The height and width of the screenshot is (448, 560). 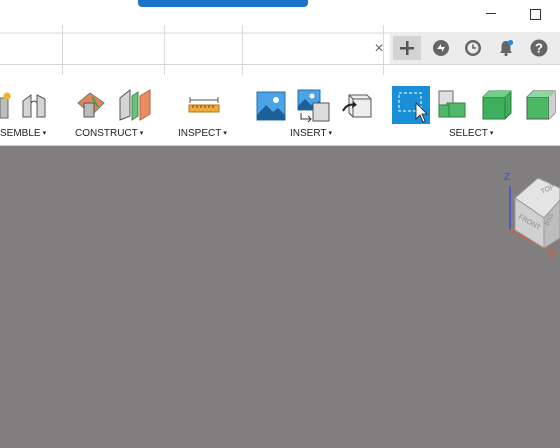 I want to click on help-icon: ?, so click(x=539, y=48).